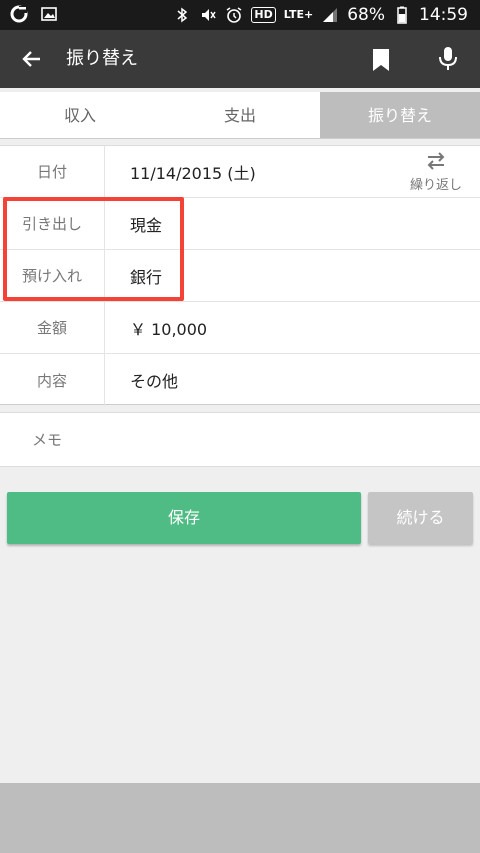 This screenshot has height=853, width=480. What do you see at coordinates (263, 15) in the screenshot?
I see `hd-voice-badge: HD` at bounding box center [263, 15].